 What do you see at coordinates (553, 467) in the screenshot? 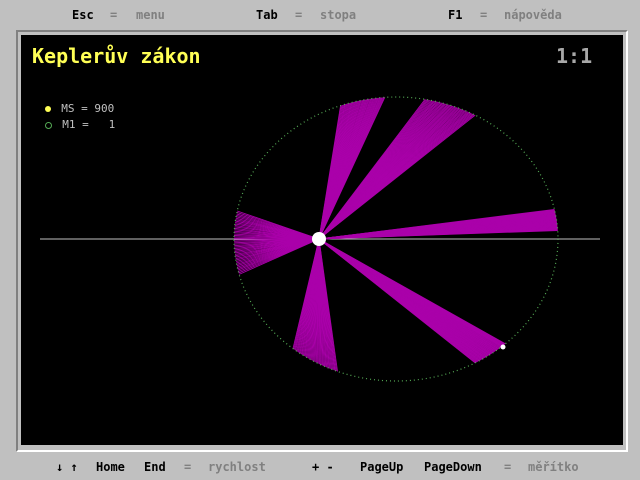
I see `zoom-label: měřítko` at bounding box center [553, 467].